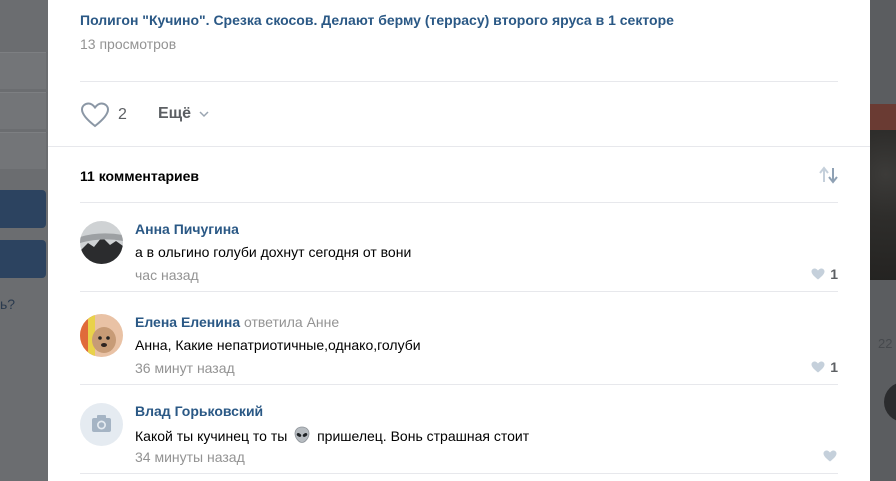 The image size is (896, 481). I want to click on chevron-down-icon, so click(204, 114).